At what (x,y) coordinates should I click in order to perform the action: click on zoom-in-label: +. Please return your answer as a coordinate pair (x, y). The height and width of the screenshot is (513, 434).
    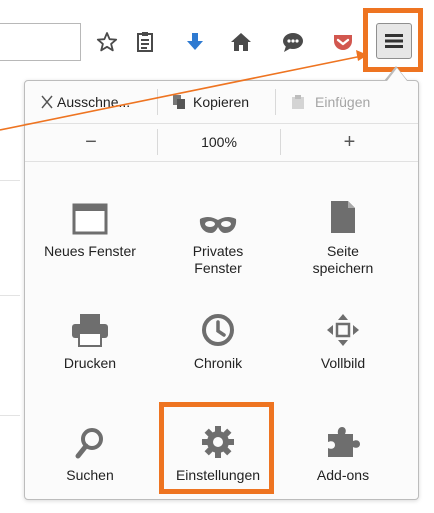
    Looking at the image, I should click on (349, 141).